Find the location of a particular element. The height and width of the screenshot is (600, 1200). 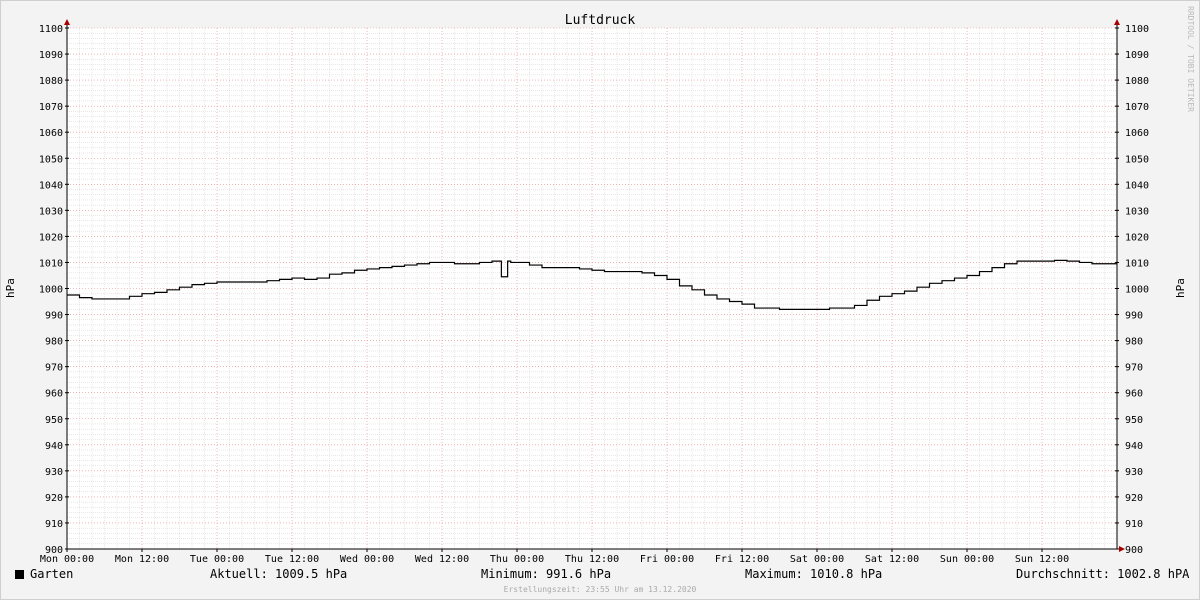

x-tick-label: Thu 12:00 is located at coordinates (592, 559).